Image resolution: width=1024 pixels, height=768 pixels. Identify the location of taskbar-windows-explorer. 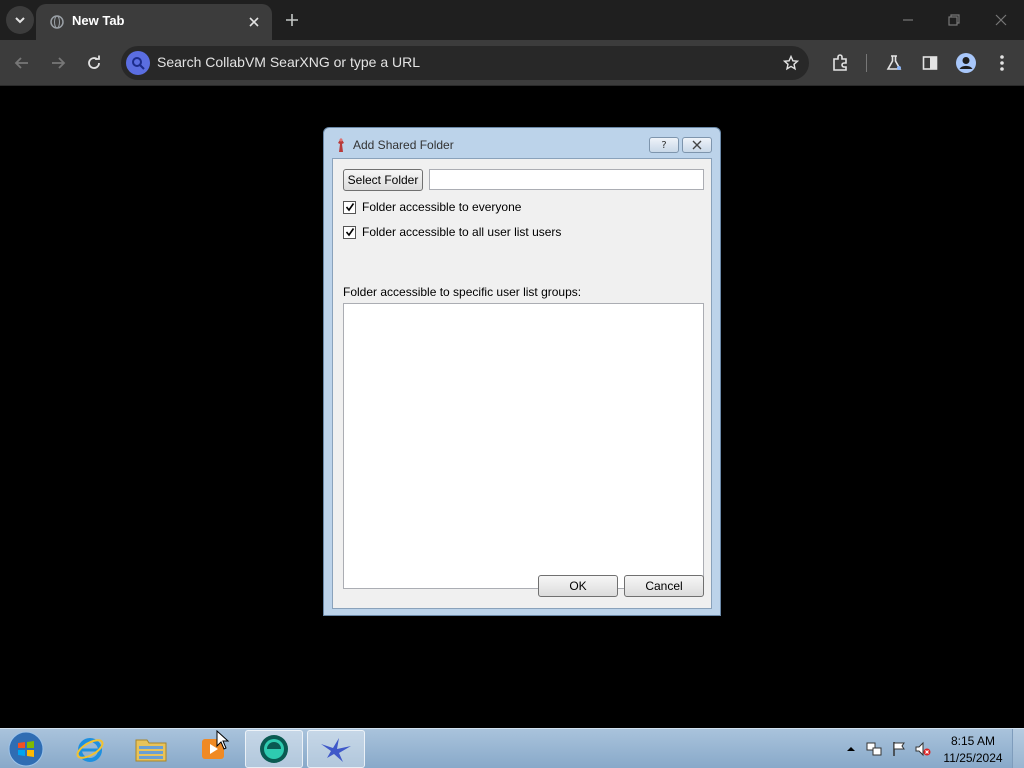
(151, 749).